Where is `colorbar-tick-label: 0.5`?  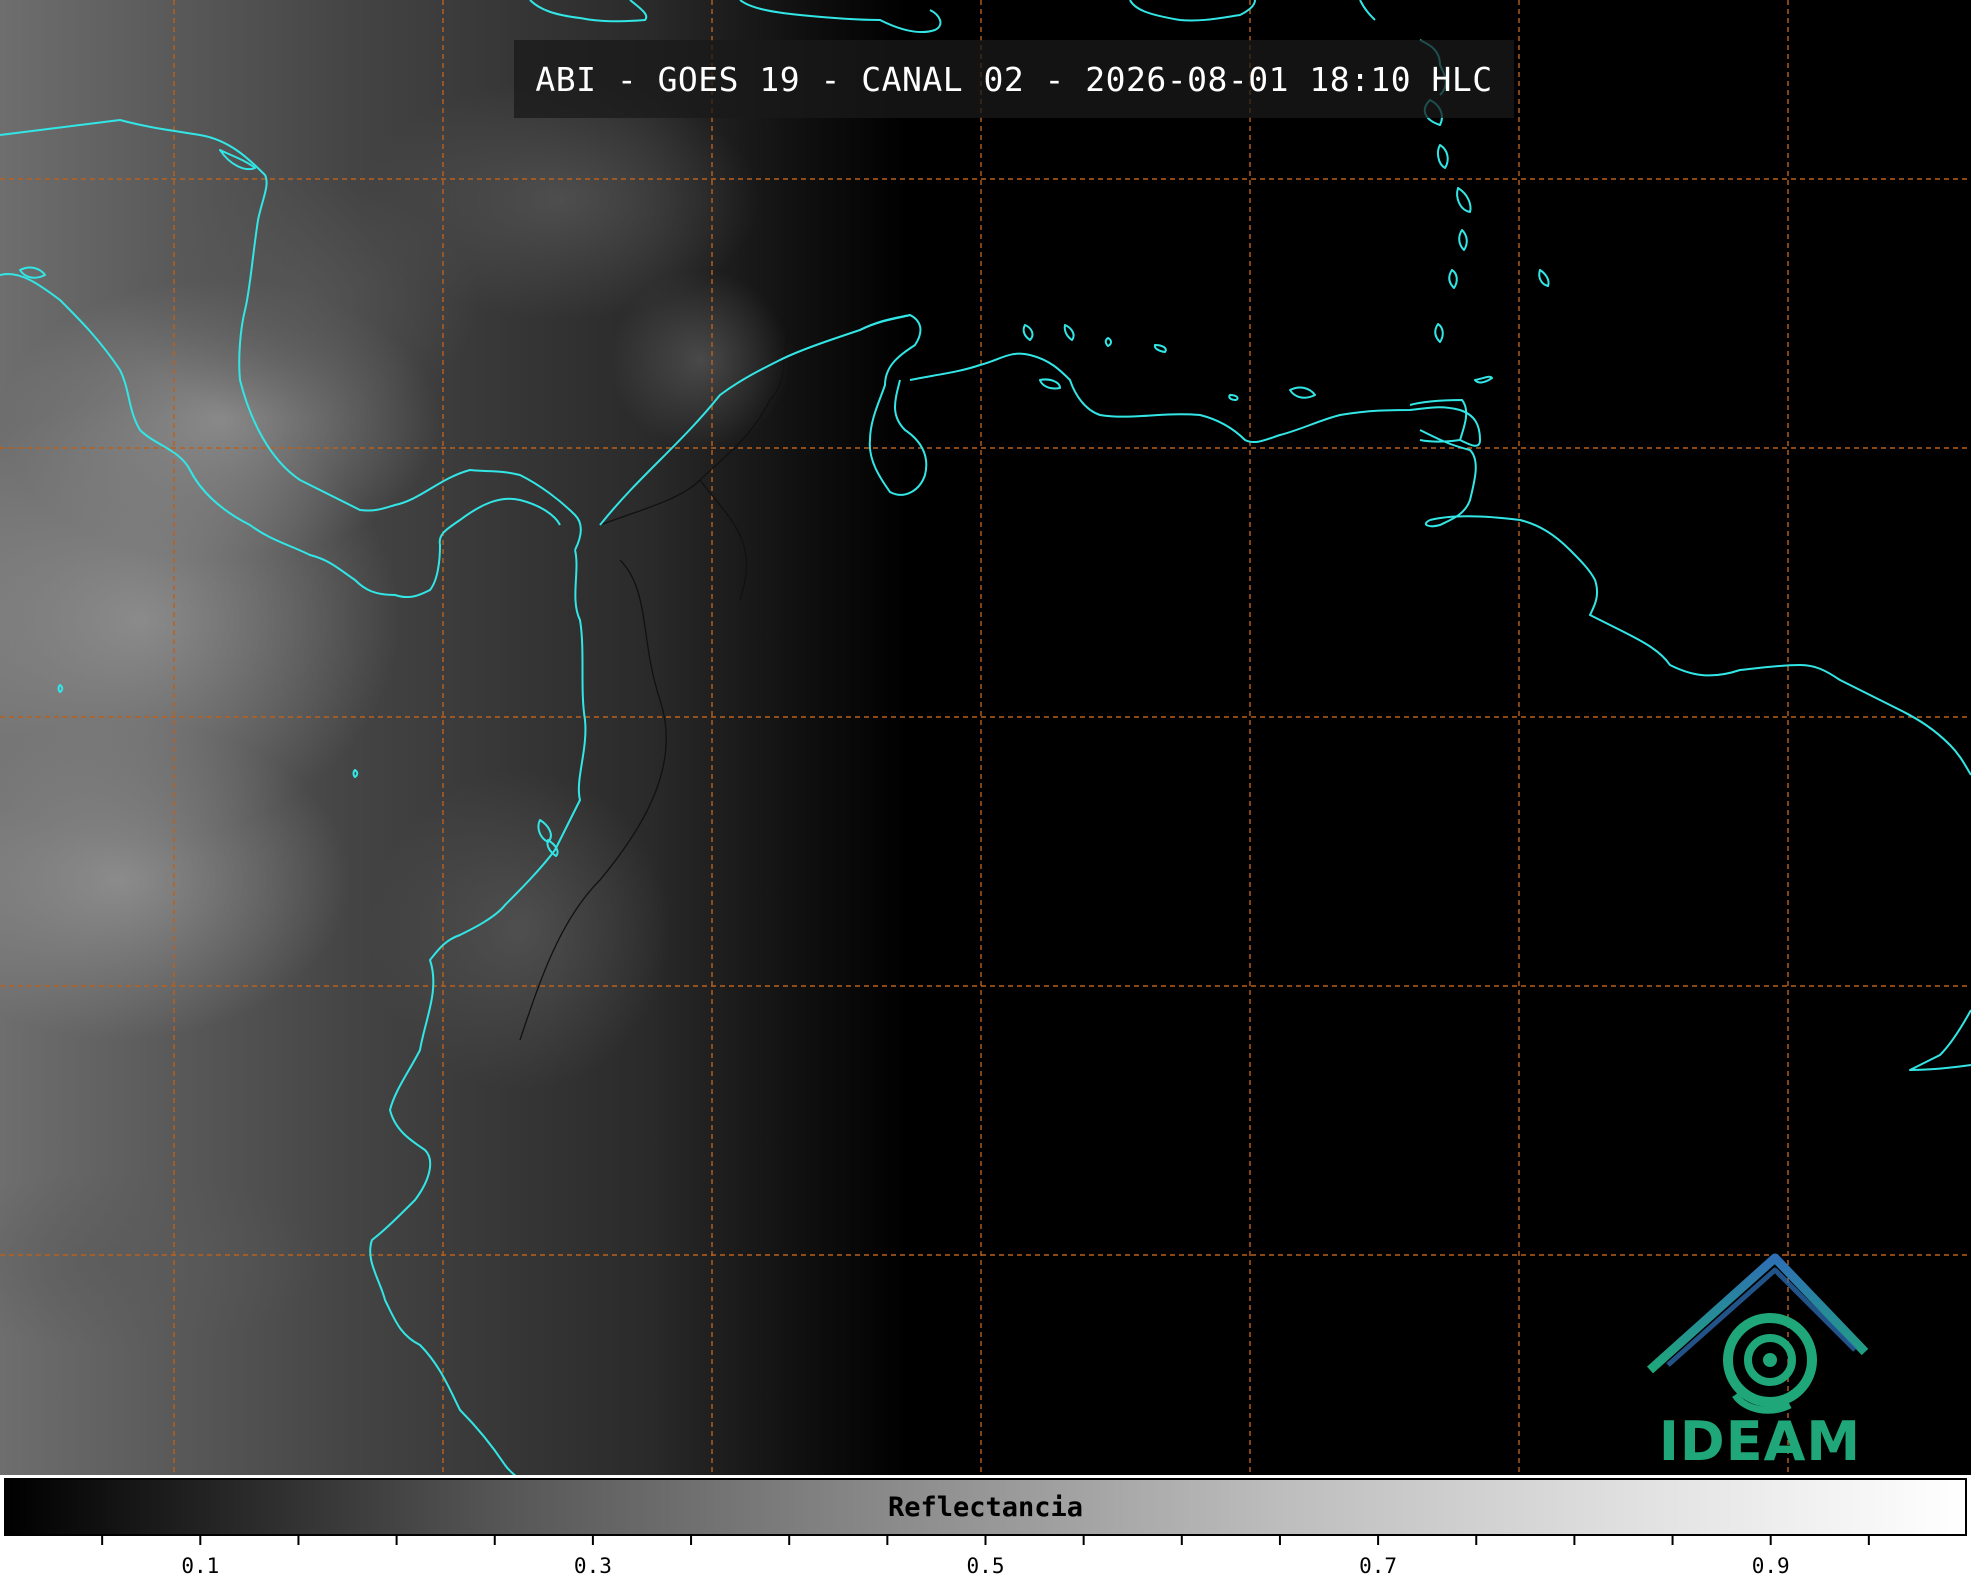
colorbar-tick-label: 0.5 is located at coordinates (986, 1565).